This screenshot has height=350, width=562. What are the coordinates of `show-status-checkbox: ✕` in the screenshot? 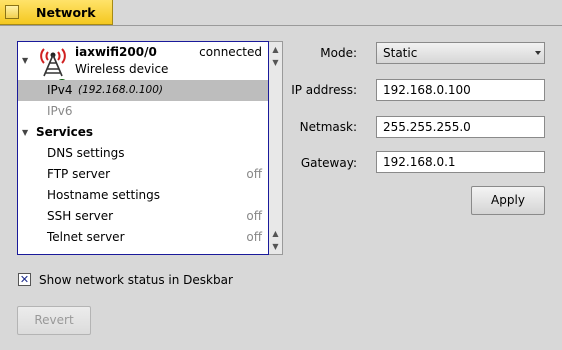 It's located at (24, 279).